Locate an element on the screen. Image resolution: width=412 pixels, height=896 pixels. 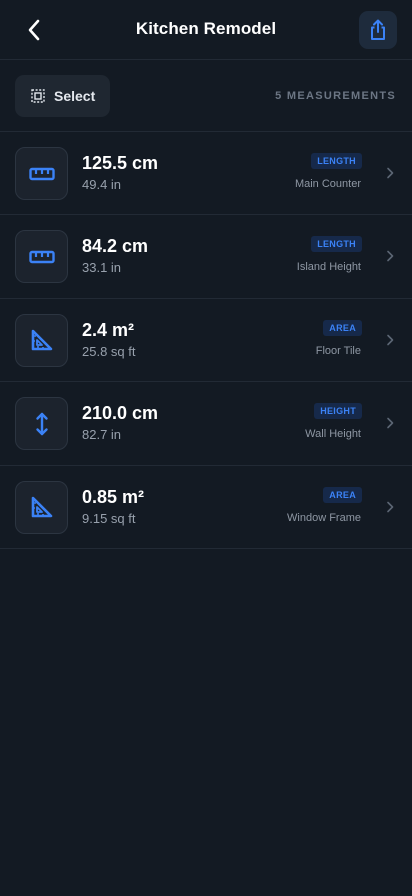
page-title: Kitchen Remodel is located at coordinates (206, 28).